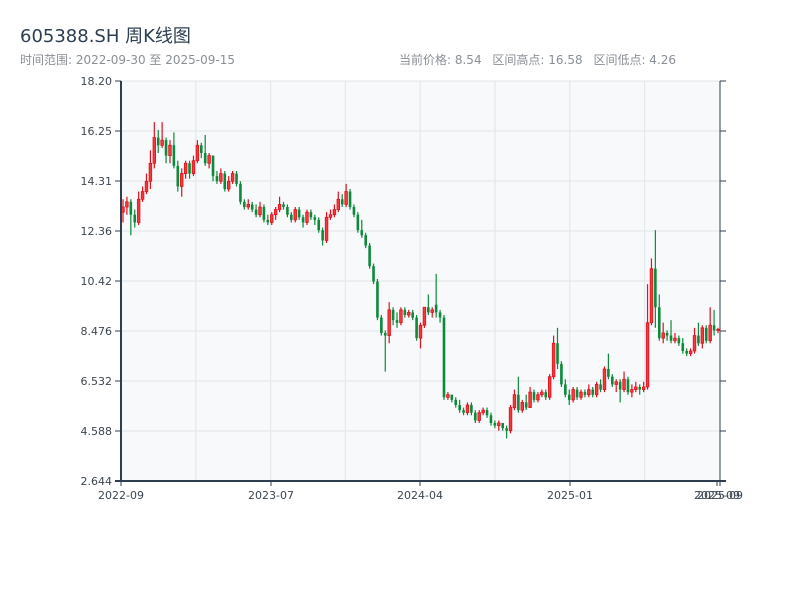 This screenshot has width=800, height=600. Describe the element at coordinates (97, 281) in the screenshot. I see `y-tick-label: 10.42` at that location.